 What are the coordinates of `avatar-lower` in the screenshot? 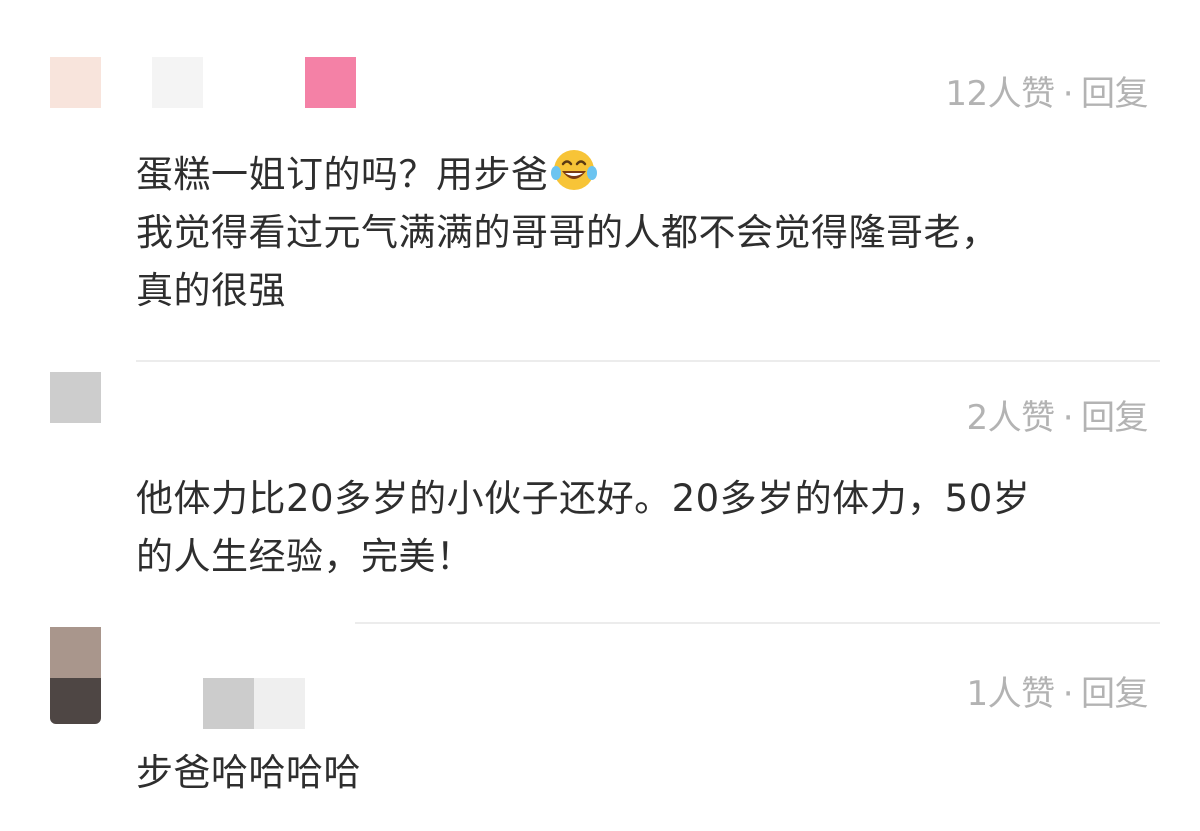 It's located at (75, 701).